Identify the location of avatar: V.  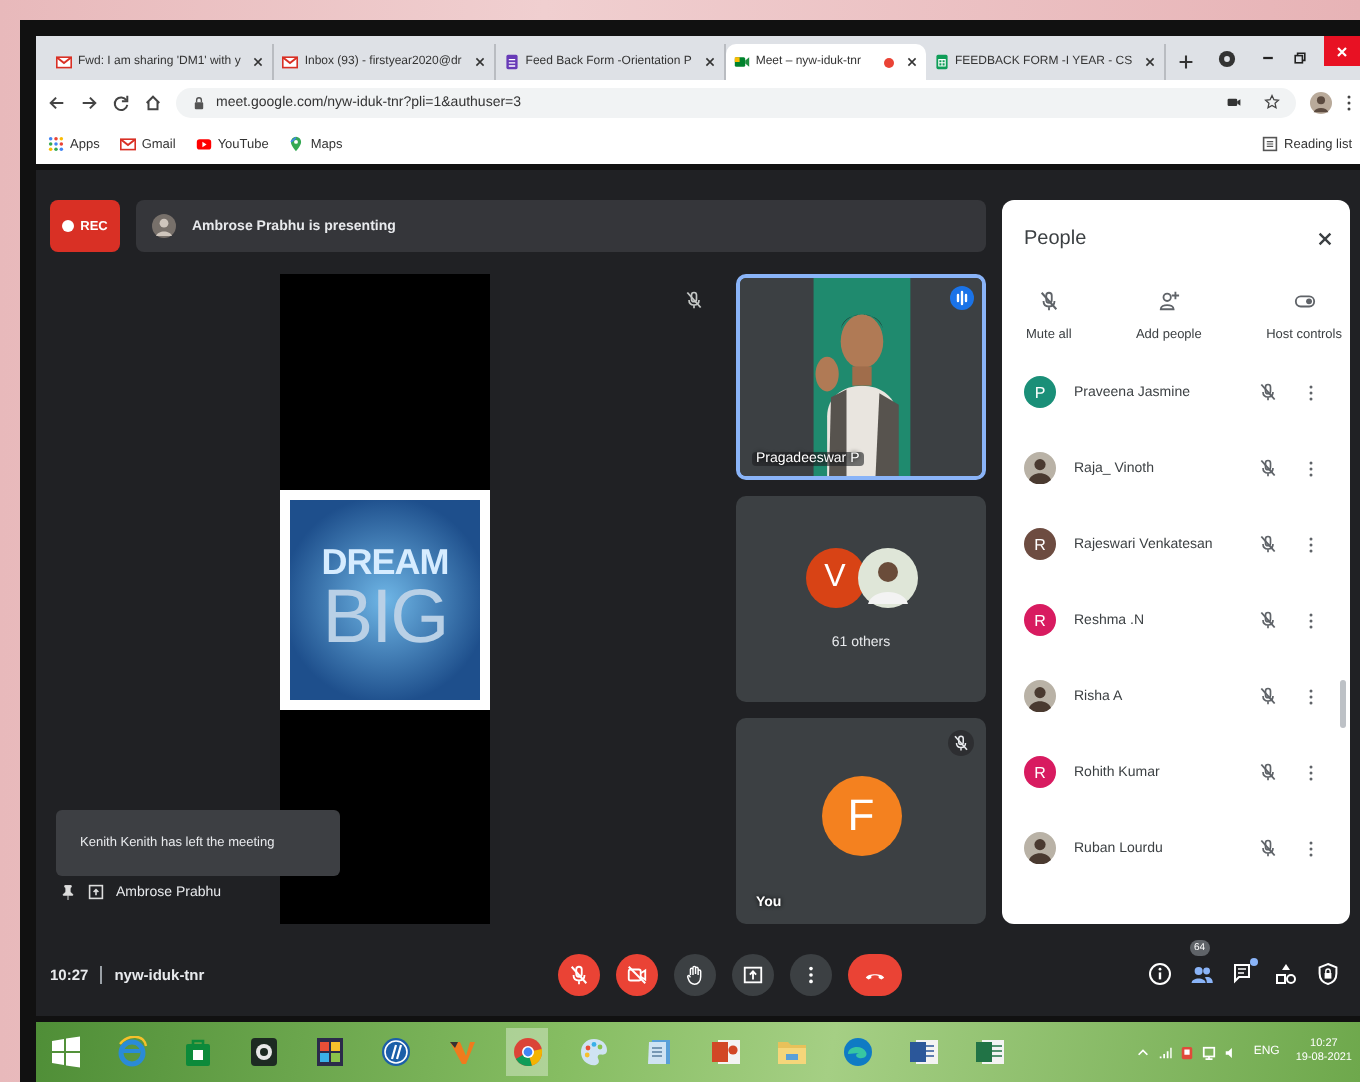
(835, 578).